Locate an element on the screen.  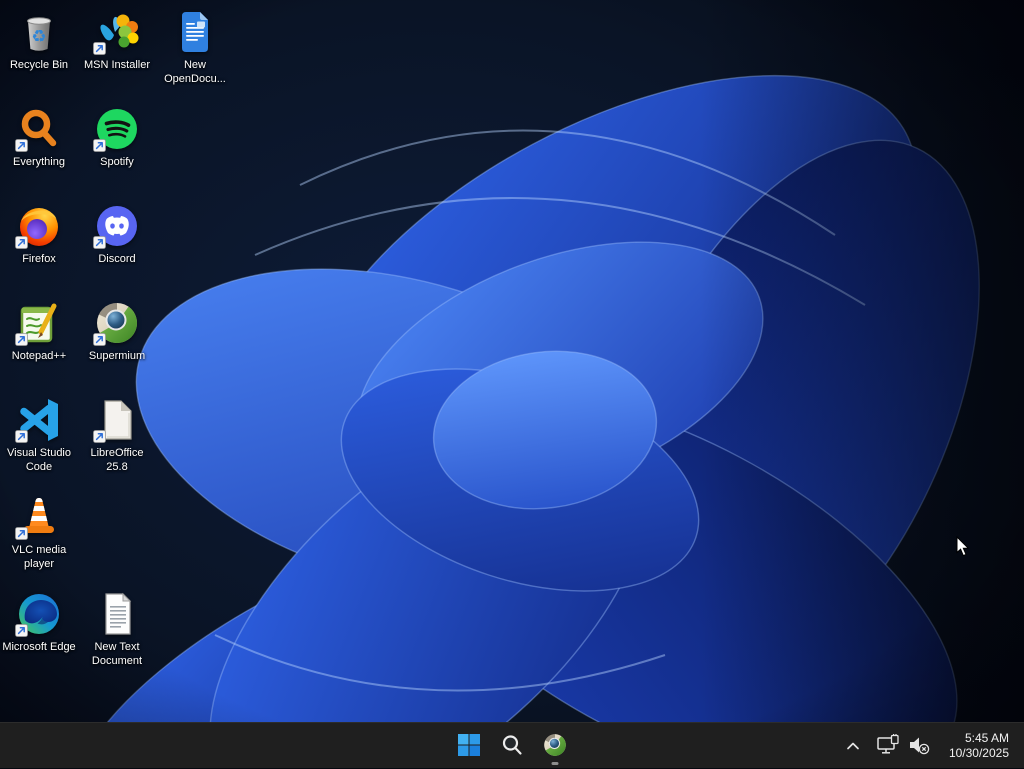
desktop-icon-firefox: Firefox is located at coordinates (39, 234).